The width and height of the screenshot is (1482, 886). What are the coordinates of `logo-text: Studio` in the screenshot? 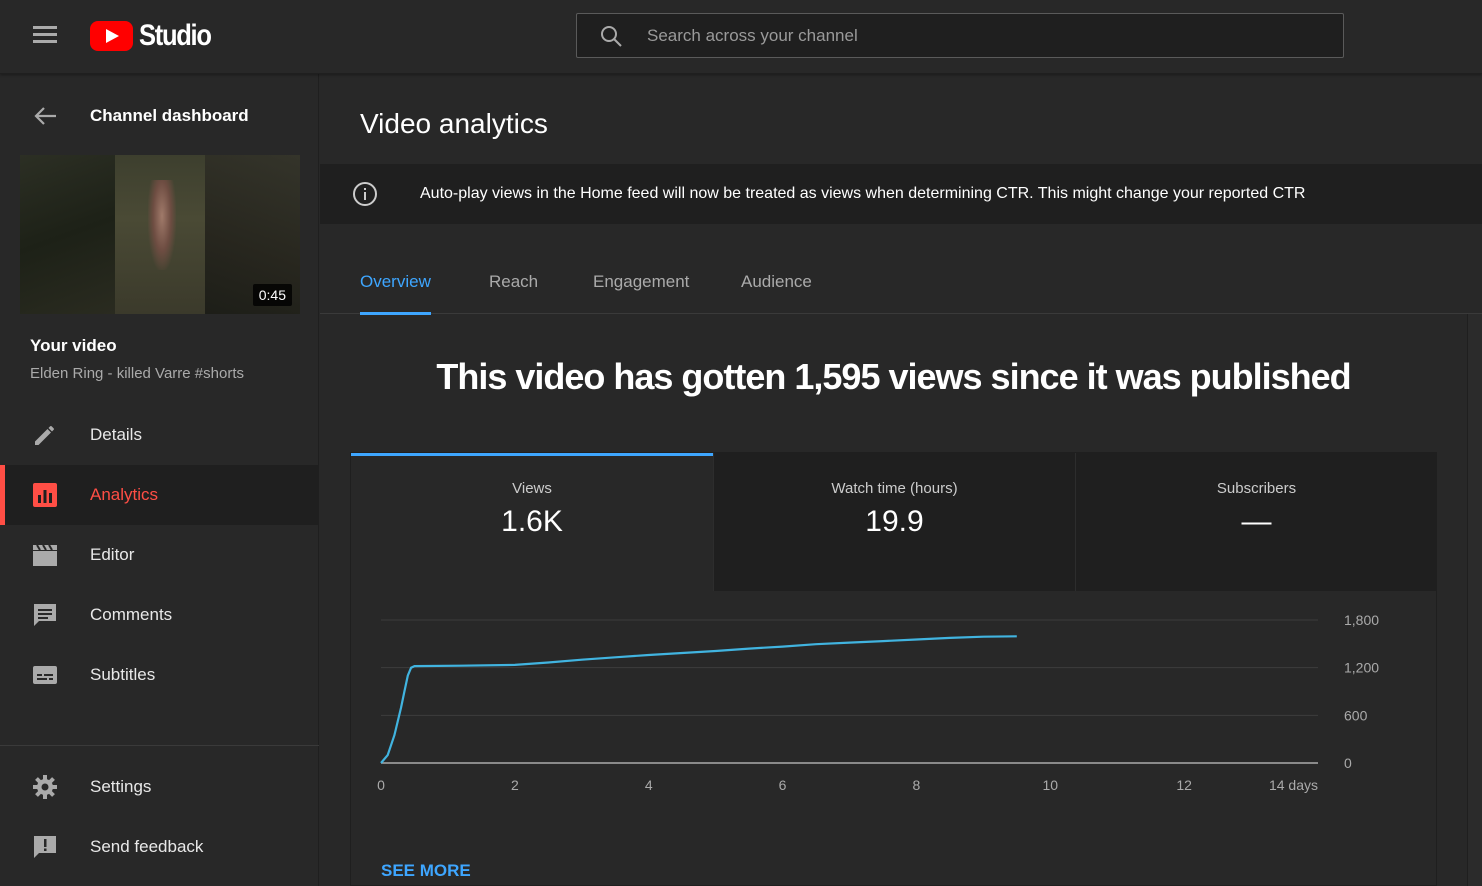 It's located at (175, 35).